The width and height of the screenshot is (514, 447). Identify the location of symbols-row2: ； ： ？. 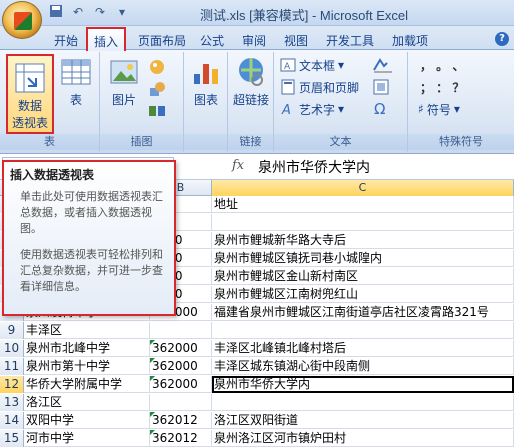
(442, 87).